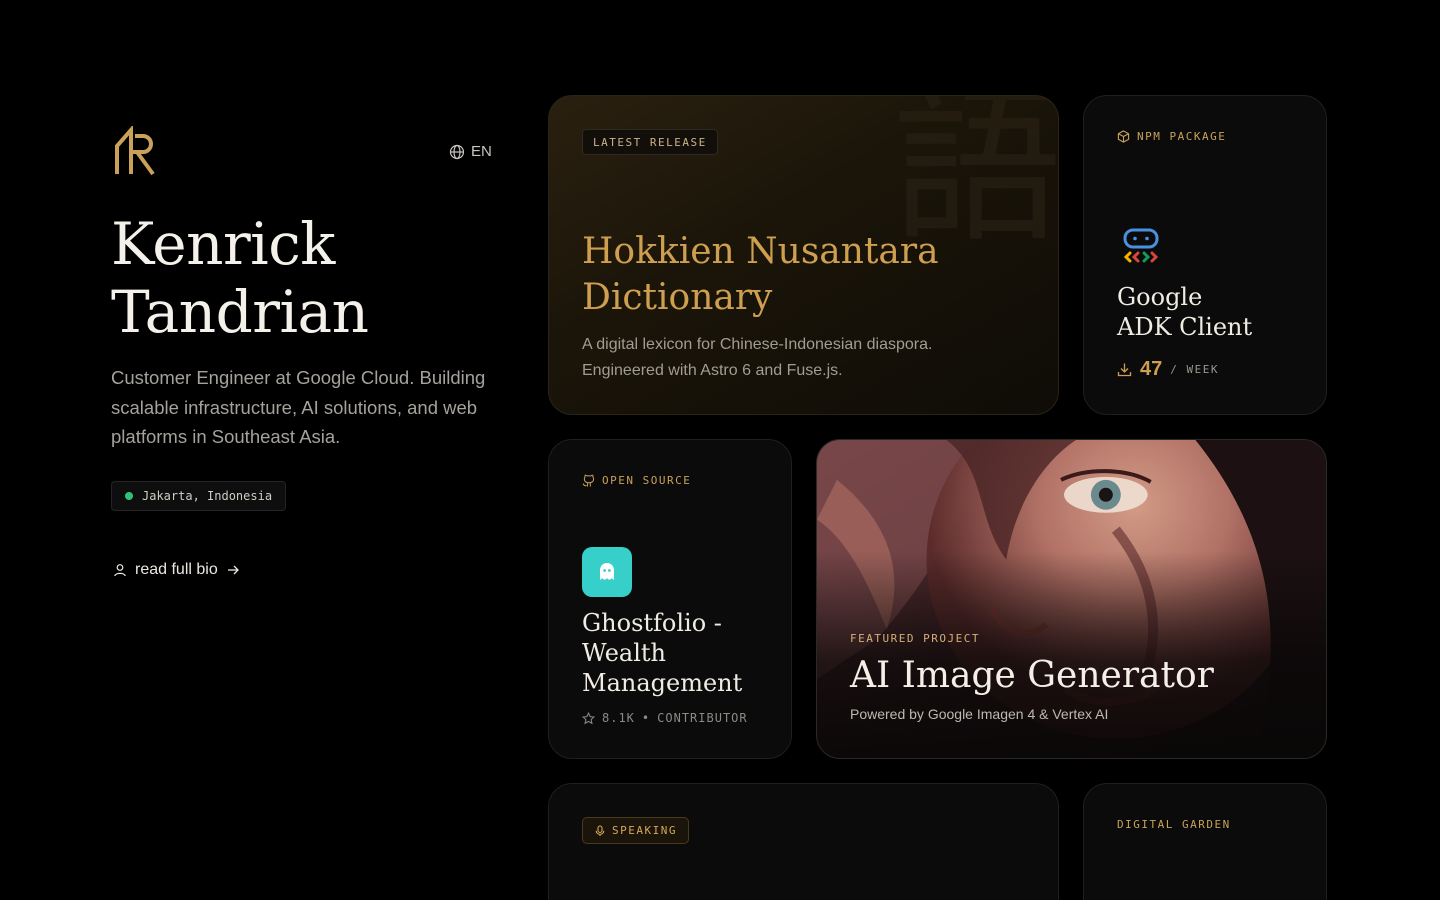  Describe the element at coordinates (1185, 327) in the screenshot. I see `npm-title-line2: ADK Client` at that location.